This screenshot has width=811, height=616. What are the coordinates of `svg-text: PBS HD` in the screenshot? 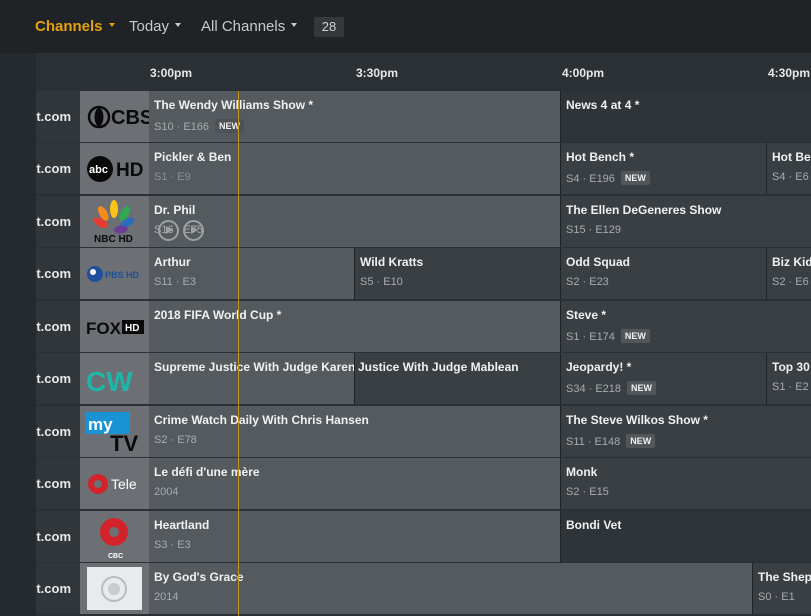 It's located at (122, 275).